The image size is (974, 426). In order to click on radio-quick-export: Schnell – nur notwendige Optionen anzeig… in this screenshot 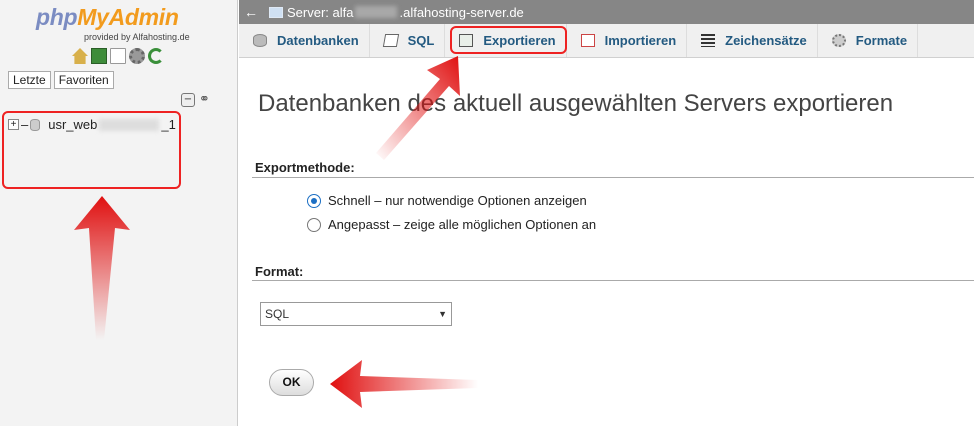, I will do `click(447, 200)`.